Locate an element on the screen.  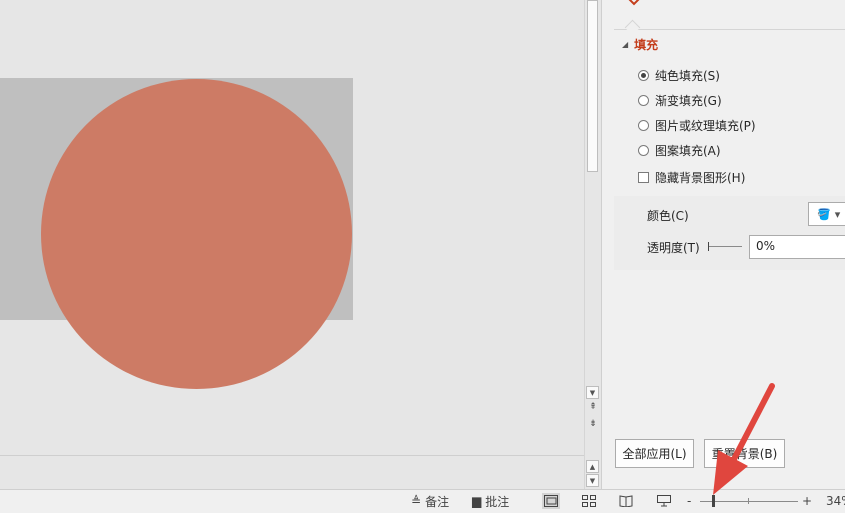
zoom-level: 34% is located at coordinates (835, 501).